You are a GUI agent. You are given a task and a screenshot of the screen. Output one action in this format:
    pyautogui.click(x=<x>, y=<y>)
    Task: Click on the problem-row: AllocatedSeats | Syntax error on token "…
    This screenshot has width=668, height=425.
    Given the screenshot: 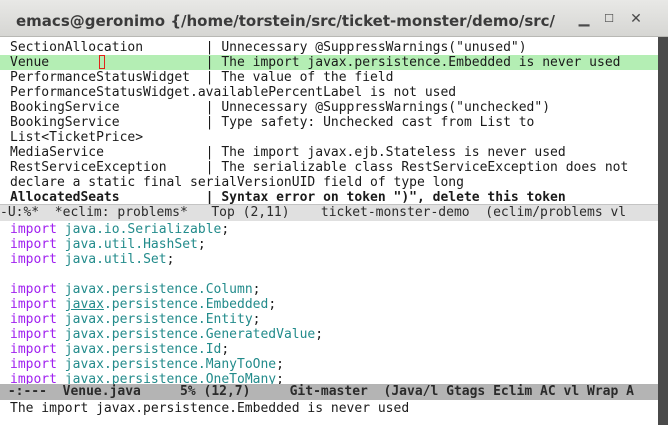 What is the action you would take?
    pyautogui.click(x=288, y=197)
    